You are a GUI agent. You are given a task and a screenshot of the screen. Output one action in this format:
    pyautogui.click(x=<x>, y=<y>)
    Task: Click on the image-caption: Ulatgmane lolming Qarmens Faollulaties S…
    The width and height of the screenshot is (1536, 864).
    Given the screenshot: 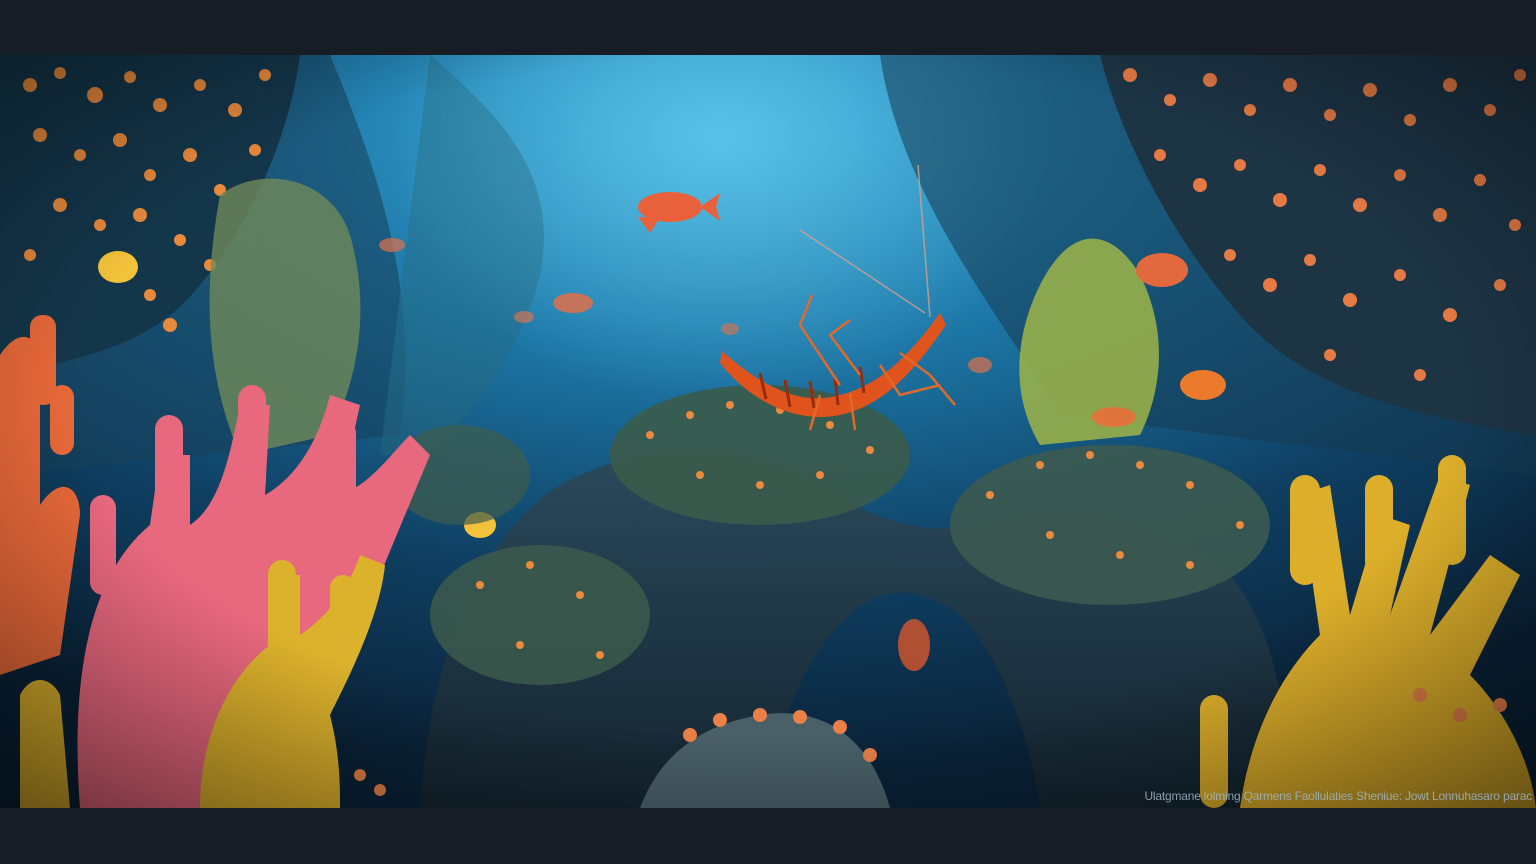 What is the action you would take?
    pyautogui.click(x=1338, y=796)
    